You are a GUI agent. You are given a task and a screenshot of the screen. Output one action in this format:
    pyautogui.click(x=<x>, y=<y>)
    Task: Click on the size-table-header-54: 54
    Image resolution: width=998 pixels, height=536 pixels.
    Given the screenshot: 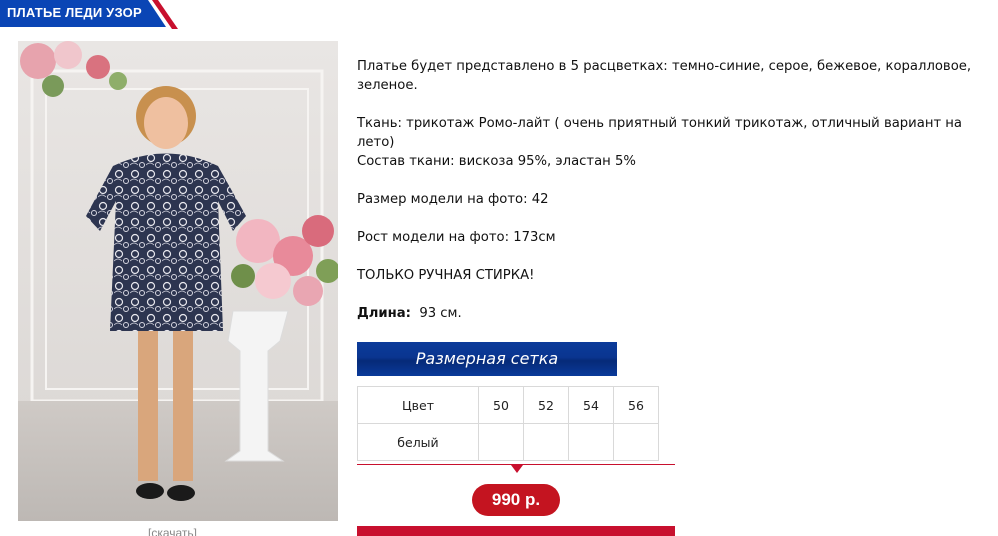 What is the action you would take?
    pyautogui.click(x=591, y=405)
    